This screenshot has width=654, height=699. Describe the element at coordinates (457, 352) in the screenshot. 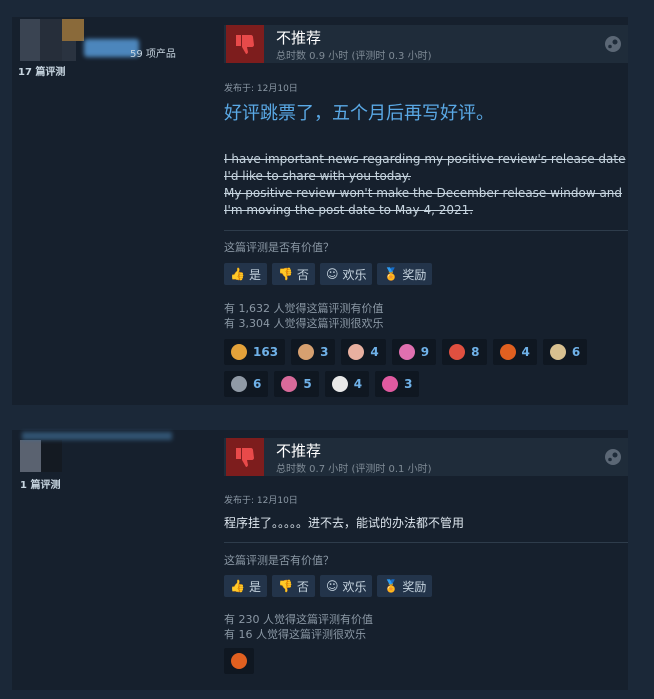

I see `clown-icon` at that location.